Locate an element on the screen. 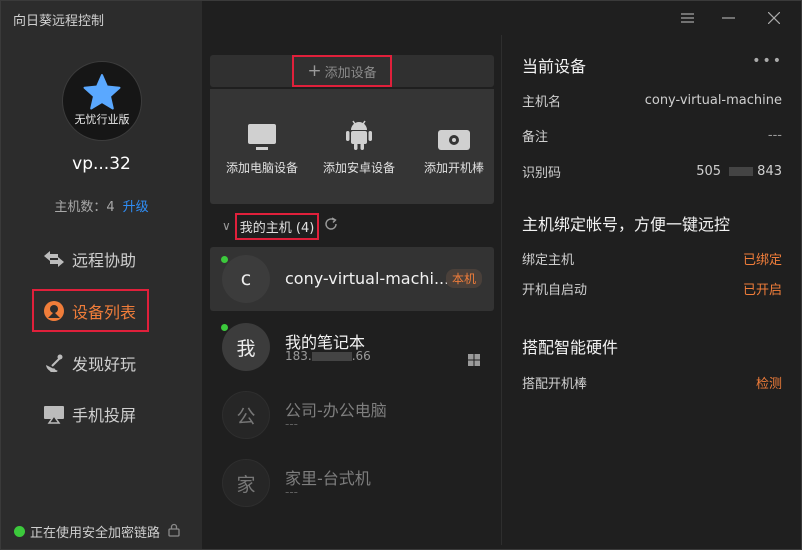  boot-stick-key: 搭配开机棒 is located at coordinates (555, 384).